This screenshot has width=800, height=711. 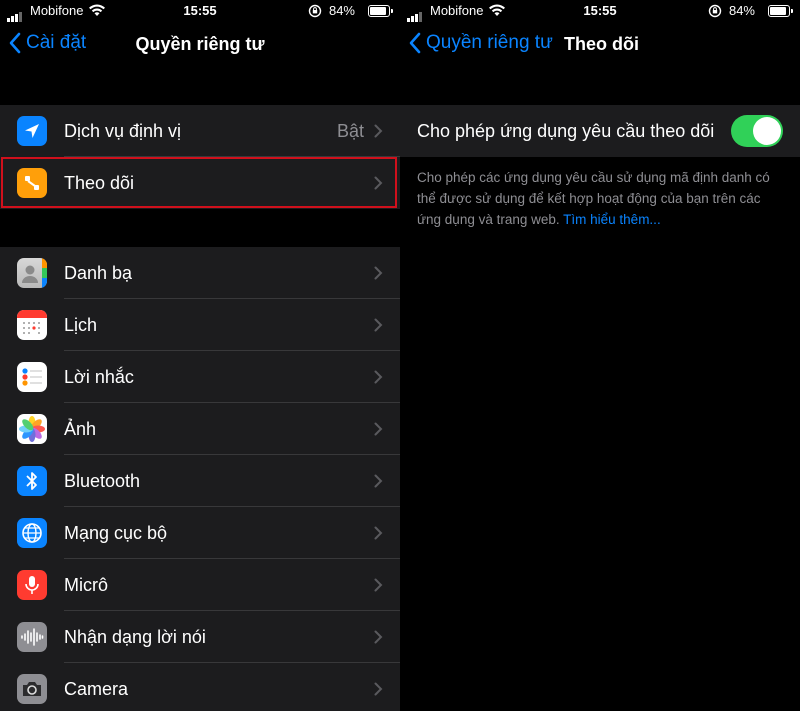 I want to click on row-tracking: Theo dõi, so click(x=200, y=183).